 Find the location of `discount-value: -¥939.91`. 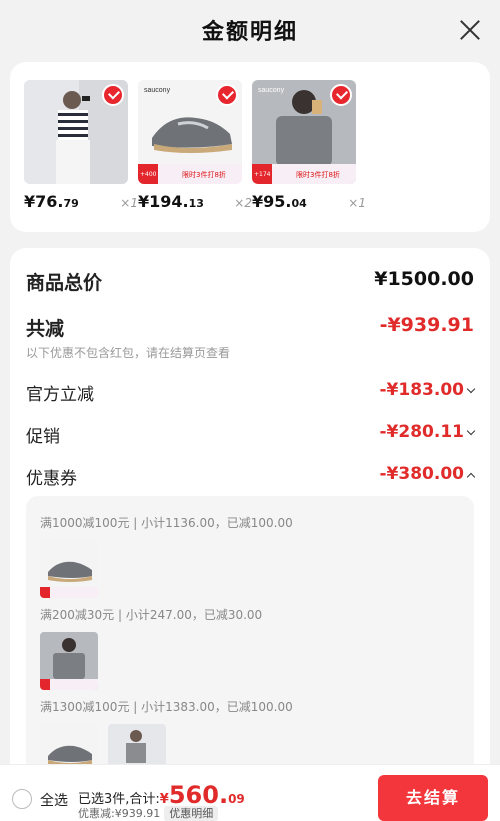

discount-value: -¥939.91 is located at coordinates (426, 325).